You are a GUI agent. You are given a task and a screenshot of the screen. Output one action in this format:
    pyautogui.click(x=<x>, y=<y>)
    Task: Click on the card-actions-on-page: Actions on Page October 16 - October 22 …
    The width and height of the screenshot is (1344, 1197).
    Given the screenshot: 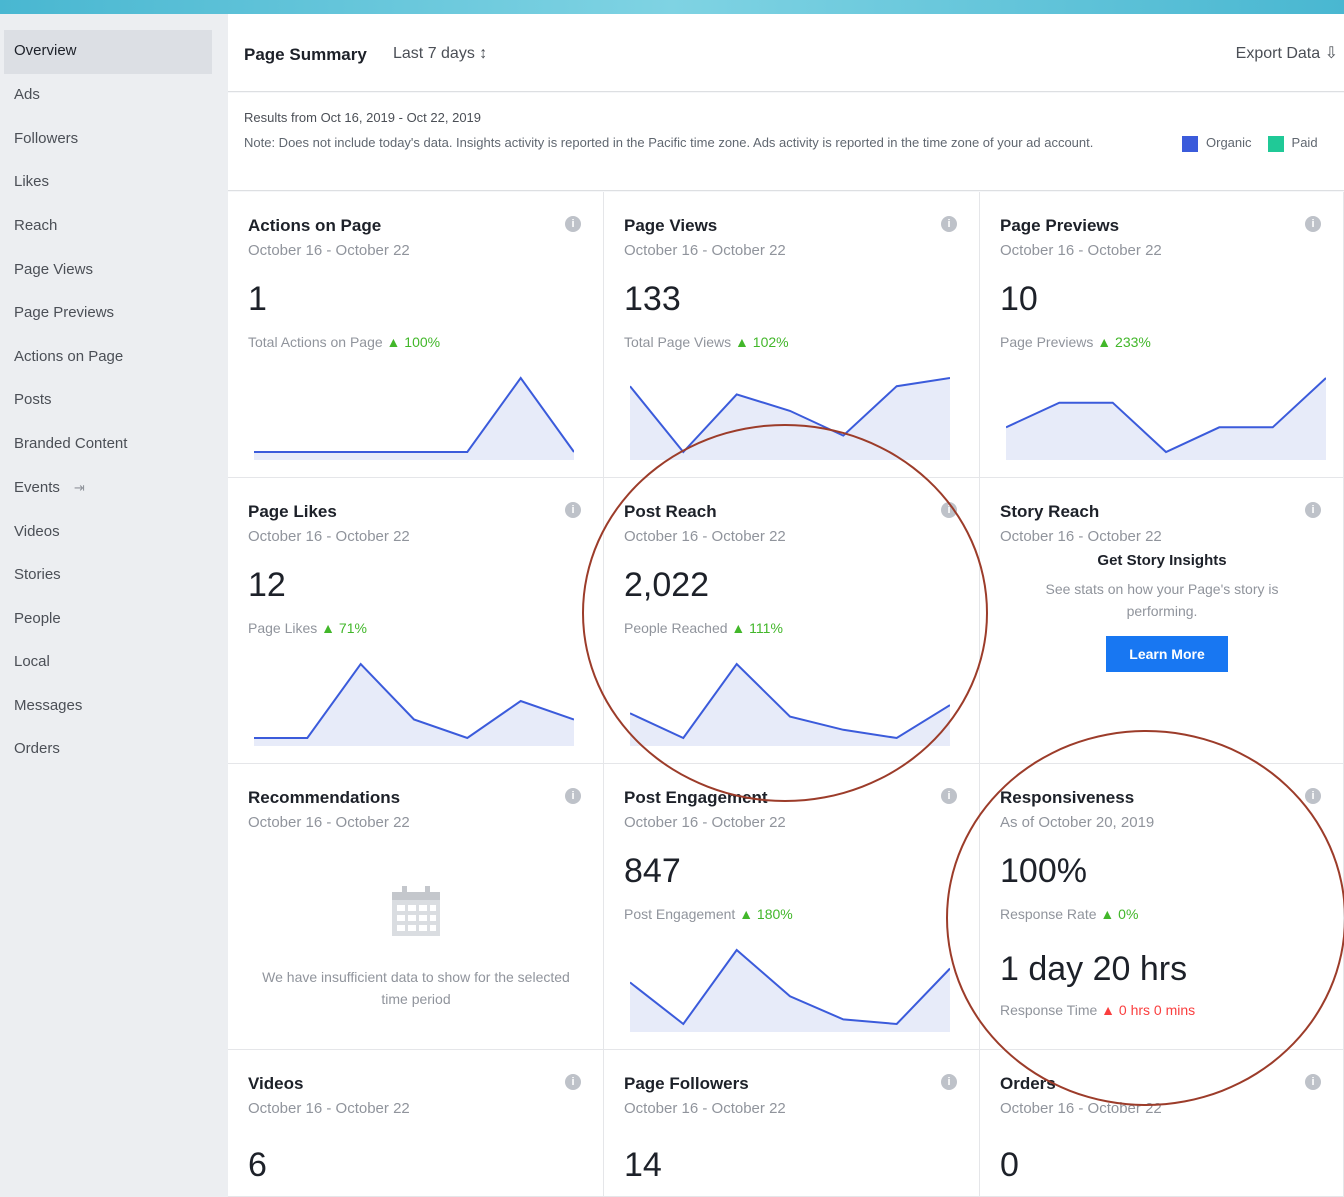 What is the action you would take?
    pyautogui.click(x=416, y=335)
    